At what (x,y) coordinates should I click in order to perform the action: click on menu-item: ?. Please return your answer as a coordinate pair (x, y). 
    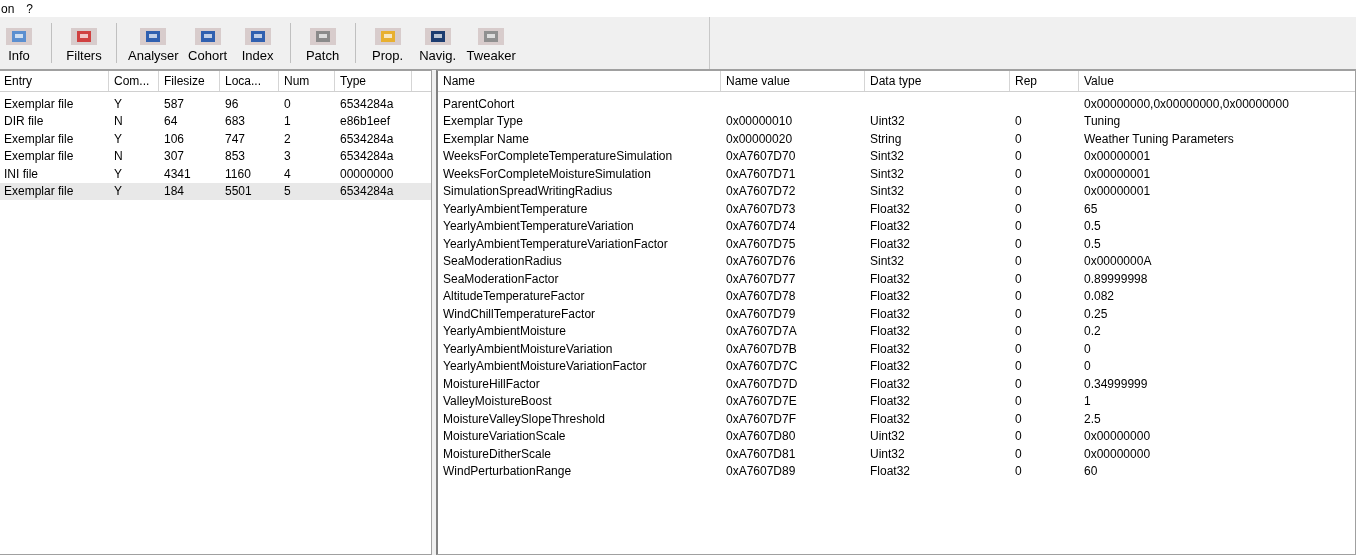
    Looking at the image, I should click on (30, 8).